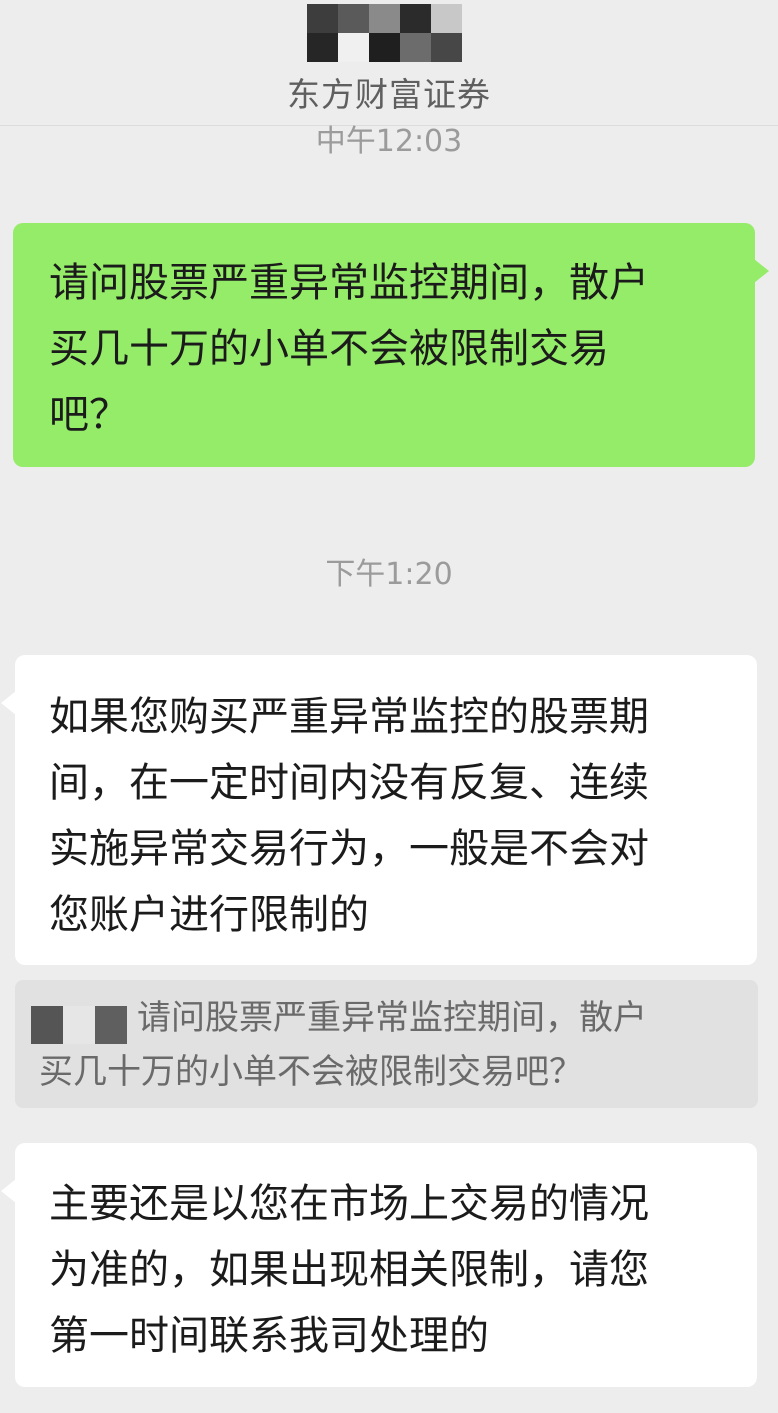 The image size is (778, 1413). Describe the element at coordinates (349, 1204) in the screenshot. I see `message-line: 主要还是以您在市场上交易的情况` at that location.